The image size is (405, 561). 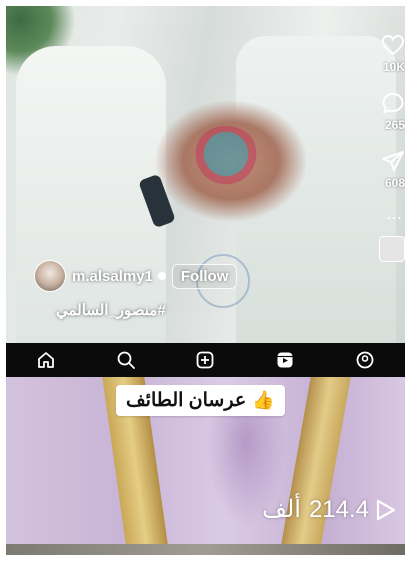 What do you see at coordinates (393, 67) in the screenshot?
I see `likes-count: 10K` at bounding box center [393, 67].